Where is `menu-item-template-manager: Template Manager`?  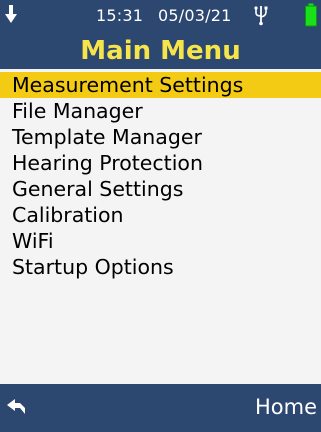 menu-item-template-manager: Template Manager is located at coordinates (160, 137).